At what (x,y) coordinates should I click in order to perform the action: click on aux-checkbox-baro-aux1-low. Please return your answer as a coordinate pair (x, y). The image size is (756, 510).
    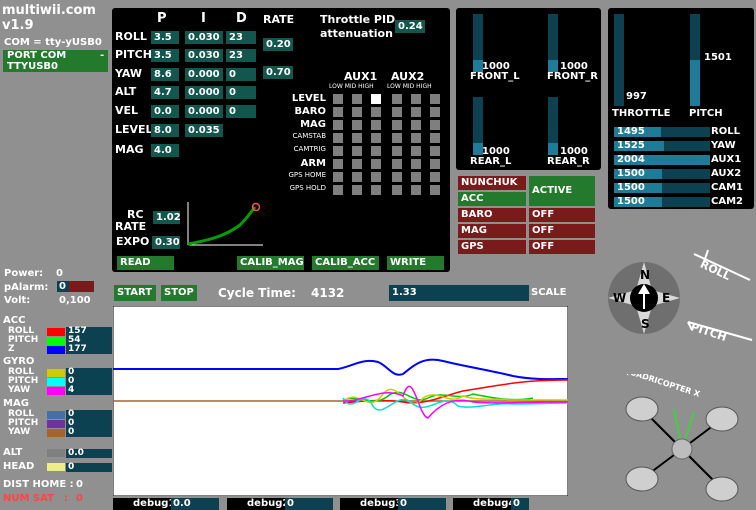
    Looking at the image, I should click on (338, 112).